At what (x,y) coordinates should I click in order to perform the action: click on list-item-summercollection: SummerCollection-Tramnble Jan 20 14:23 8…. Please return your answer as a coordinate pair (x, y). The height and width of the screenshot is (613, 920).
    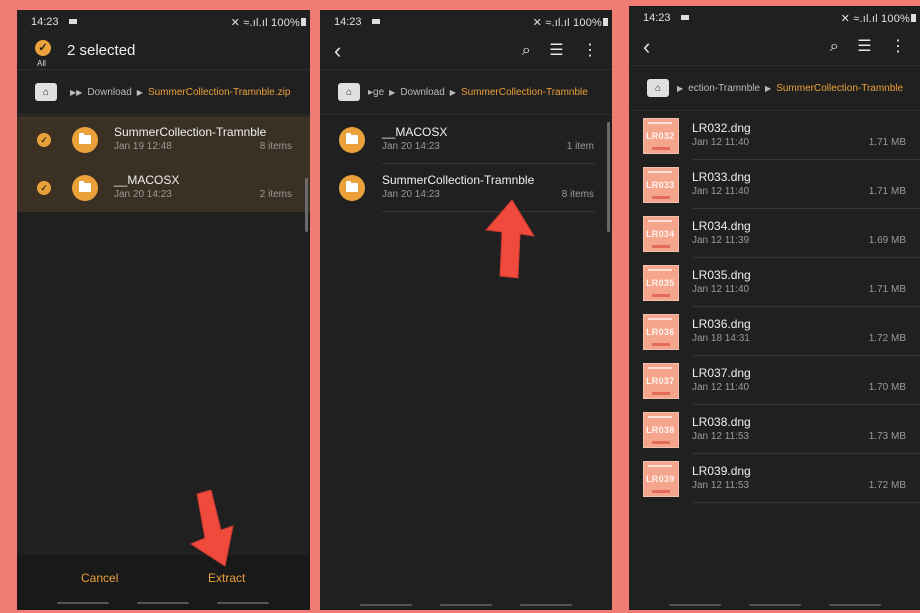
    Looking at the image, I should click on (466, 188).